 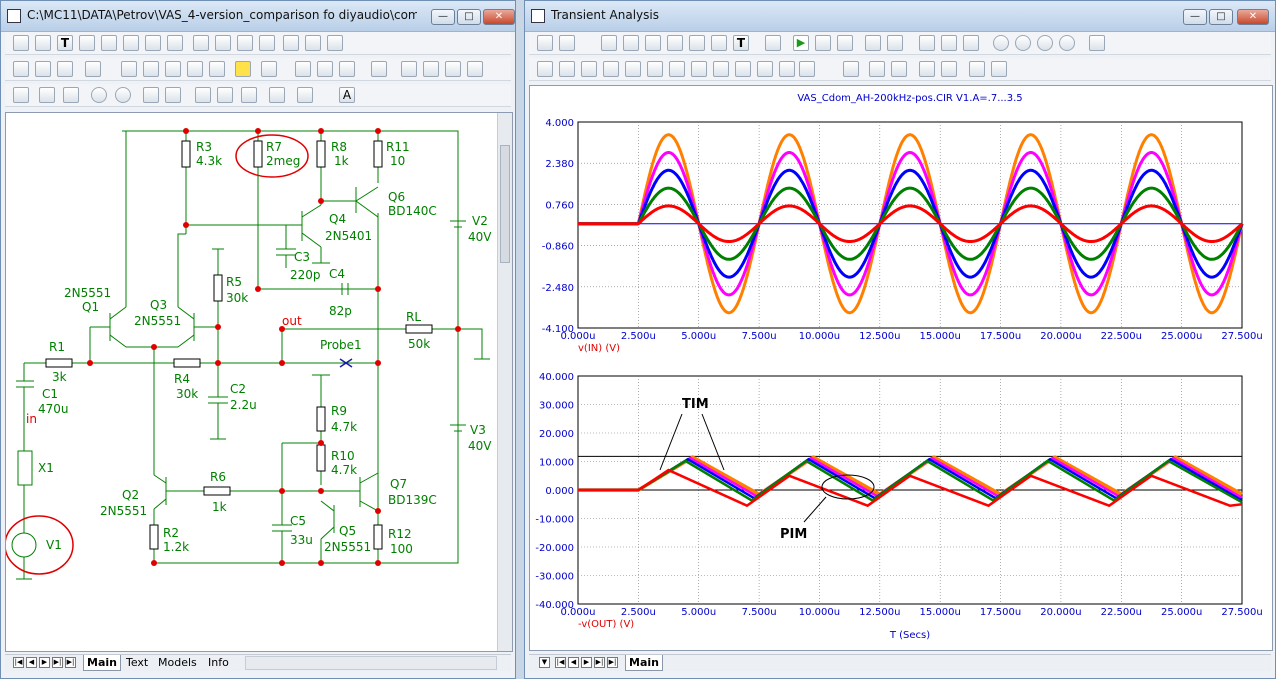 I want to click on stamp-icon, so click(x=305, y=95).